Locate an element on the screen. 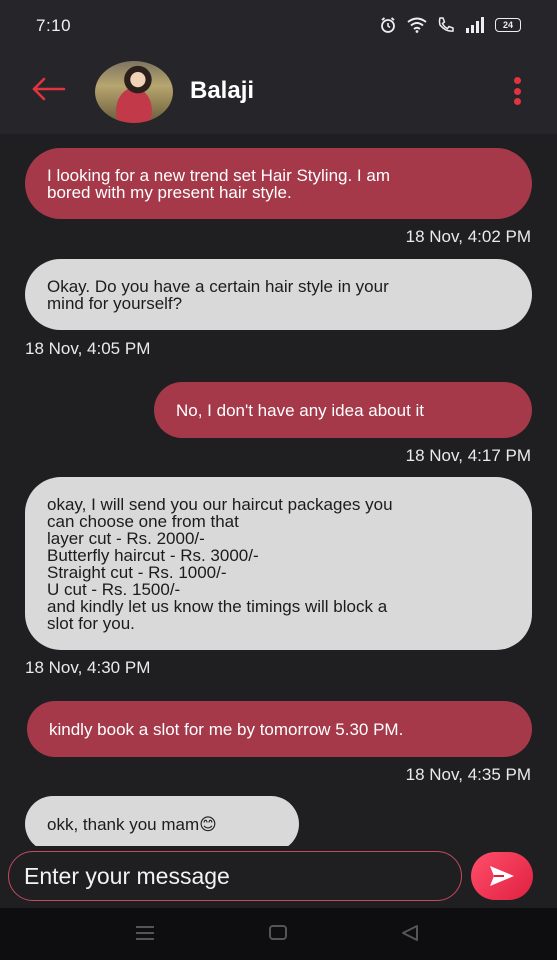 This screenshot has height=960, width=557. home-square-icon is located at coordinates (278, 932).